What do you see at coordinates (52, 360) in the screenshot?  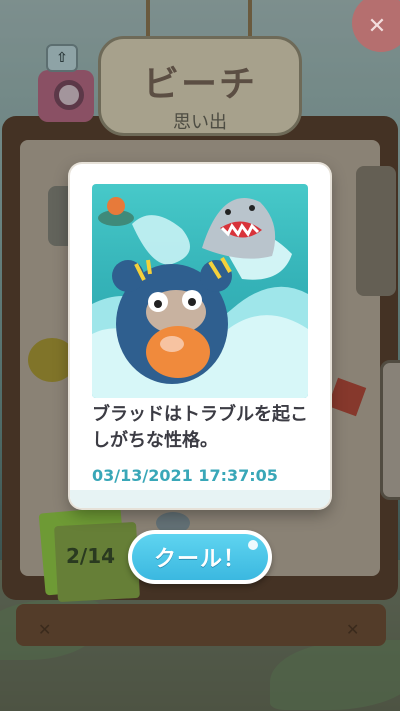 I see `lemon-decoration` at bounding box center [52, 360].